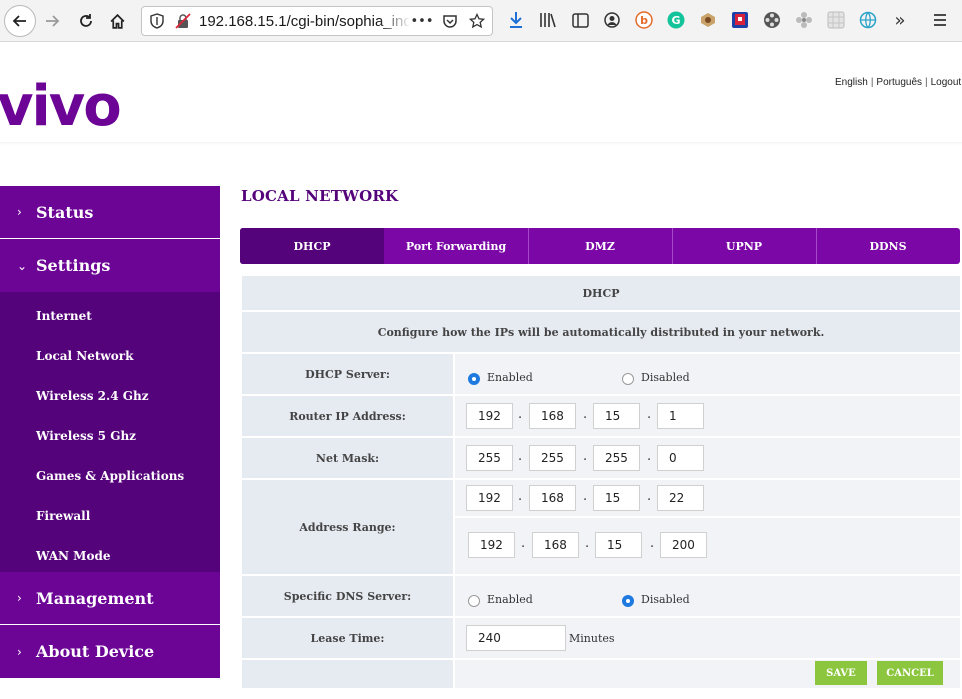  I want to click on portugues-link: Português, so click(899, 82).